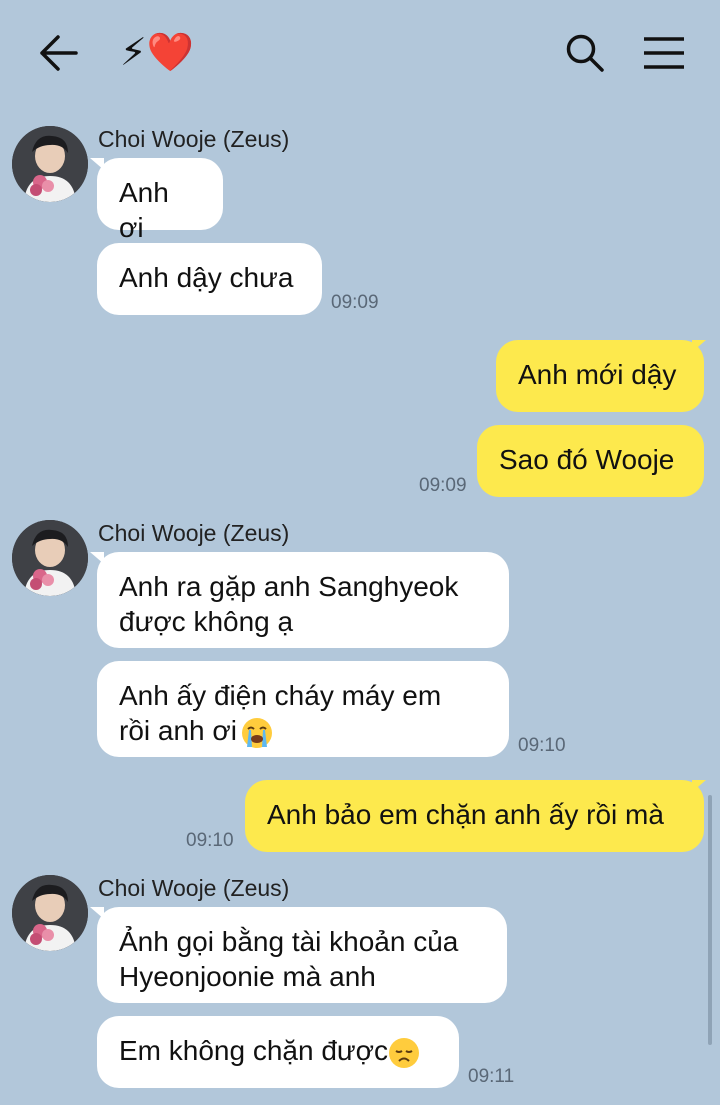 This screenshot has width=720, height=1105. Describe the element at coordinates (160, 200) in the screenshot. I see `message-bubble-incoming: Anh ơi` at that location.